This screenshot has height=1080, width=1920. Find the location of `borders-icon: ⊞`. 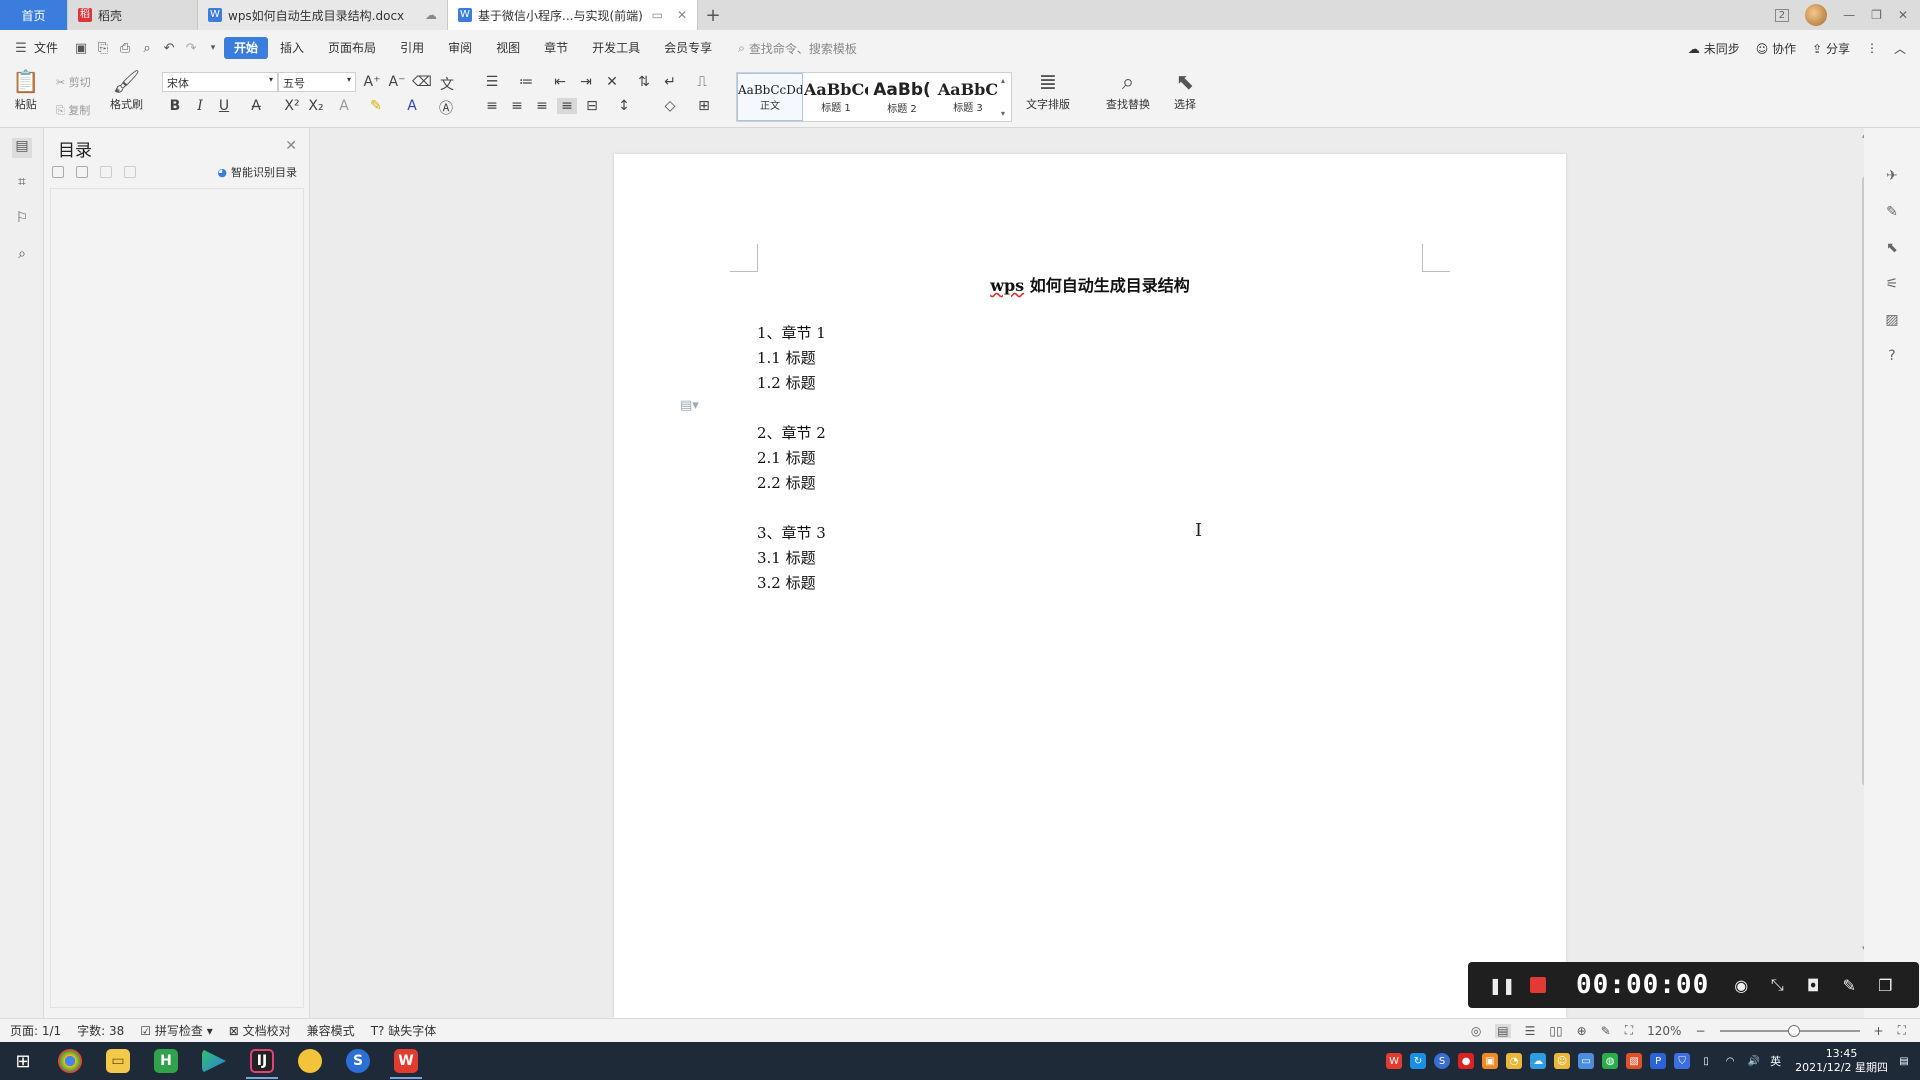

borders-icon: ⊞ is located at coordinates (704, 106).